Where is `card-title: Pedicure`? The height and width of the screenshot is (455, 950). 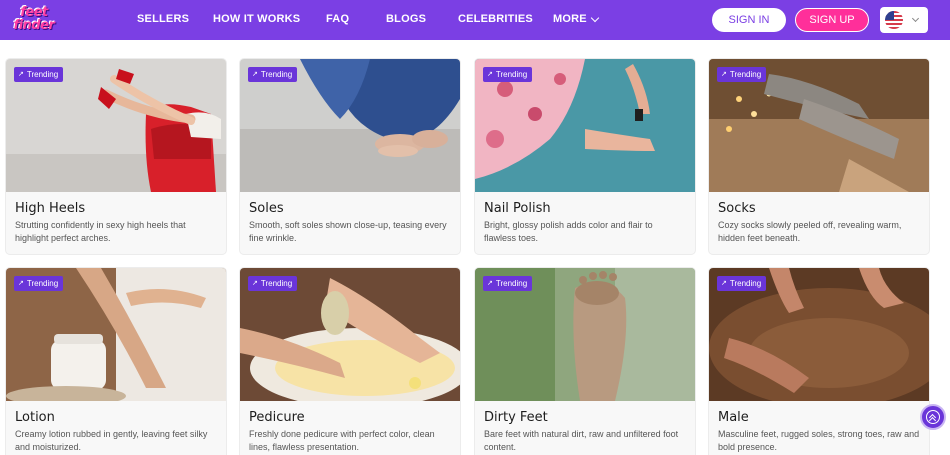 card-title: Pedicure is located at coordinates (277, 417).